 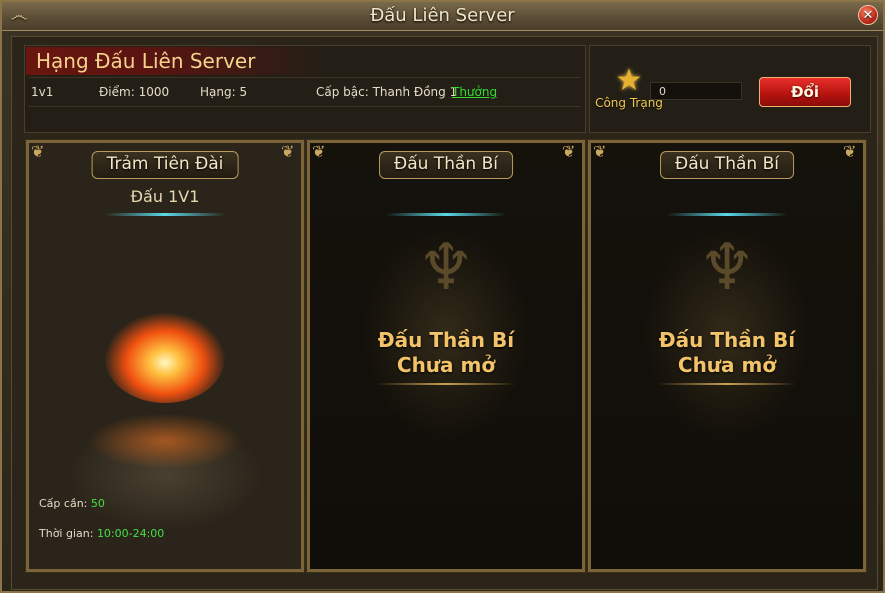 I want to click on title-bar: ෴ Đấu Liên Server ✕, so click(x=442, y=16).